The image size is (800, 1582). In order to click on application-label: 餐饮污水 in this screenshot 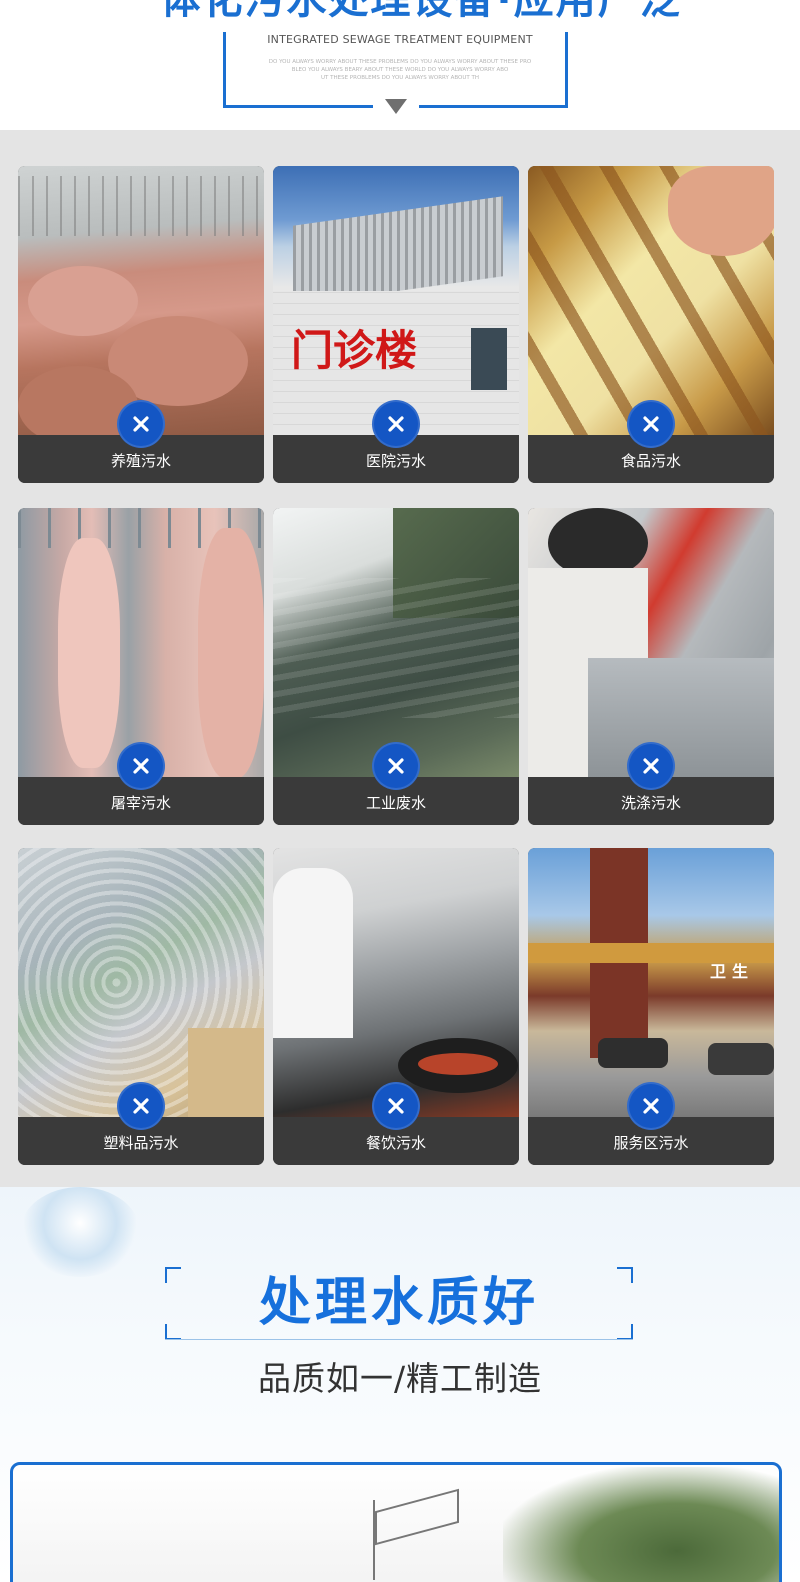, I will do `click(395, 1143)`.